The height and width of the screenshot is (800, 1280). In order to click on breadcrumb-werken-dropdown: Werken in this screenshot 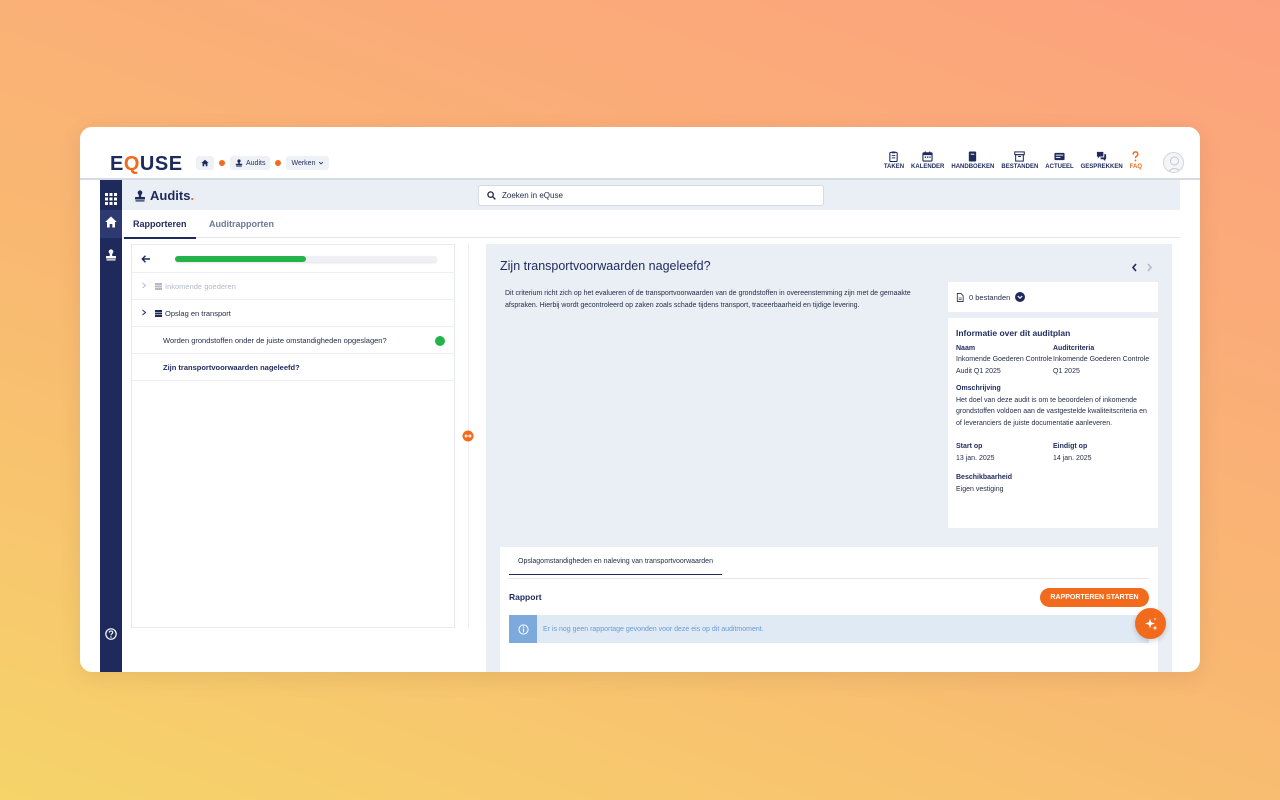, I will do `click(308, 163)`.